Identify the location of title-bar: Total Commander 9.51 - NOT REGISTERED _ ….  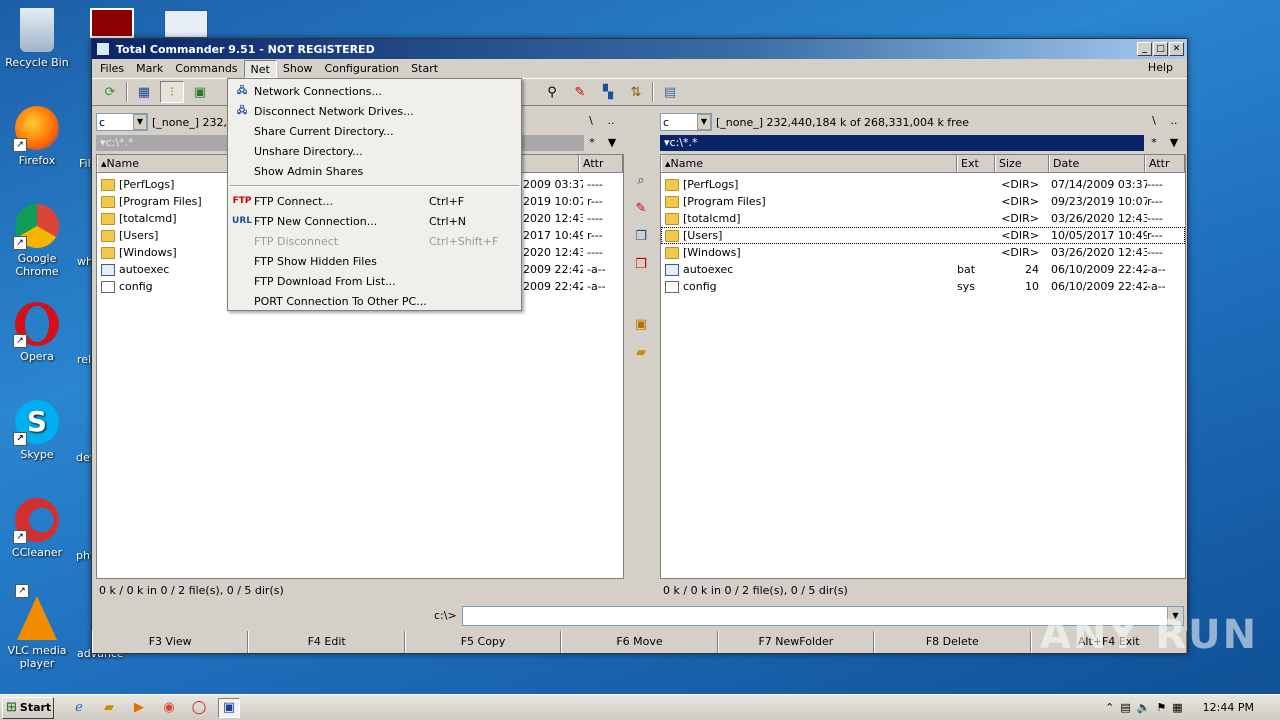
(639, 49).